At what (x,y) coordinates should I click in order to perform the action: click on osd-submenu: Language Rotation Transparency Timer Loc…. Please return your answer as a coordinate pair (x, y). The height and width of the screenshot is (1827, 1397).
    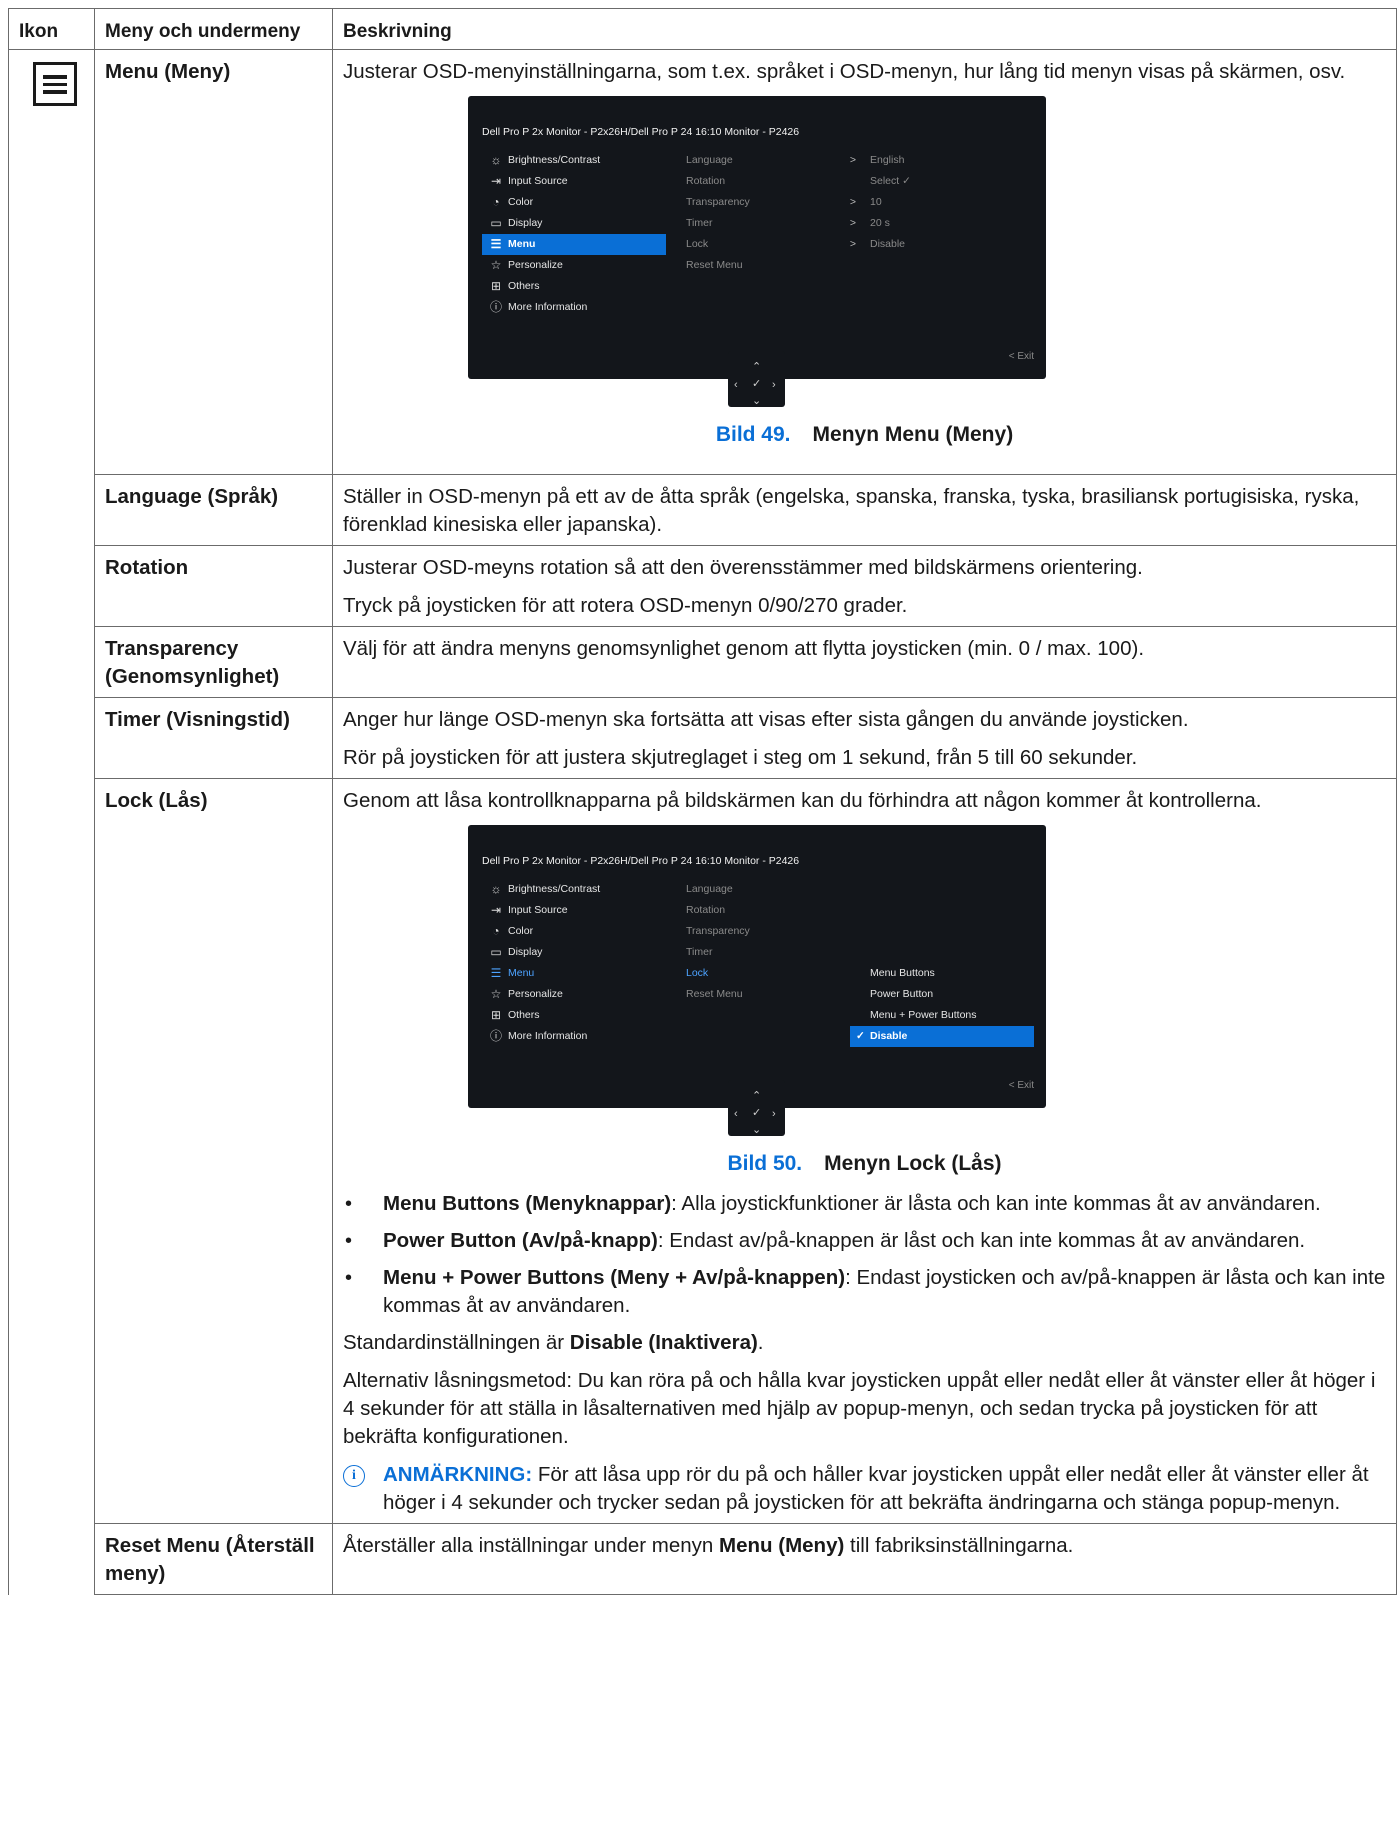
    Looking at the image, I should click on (771, 942).